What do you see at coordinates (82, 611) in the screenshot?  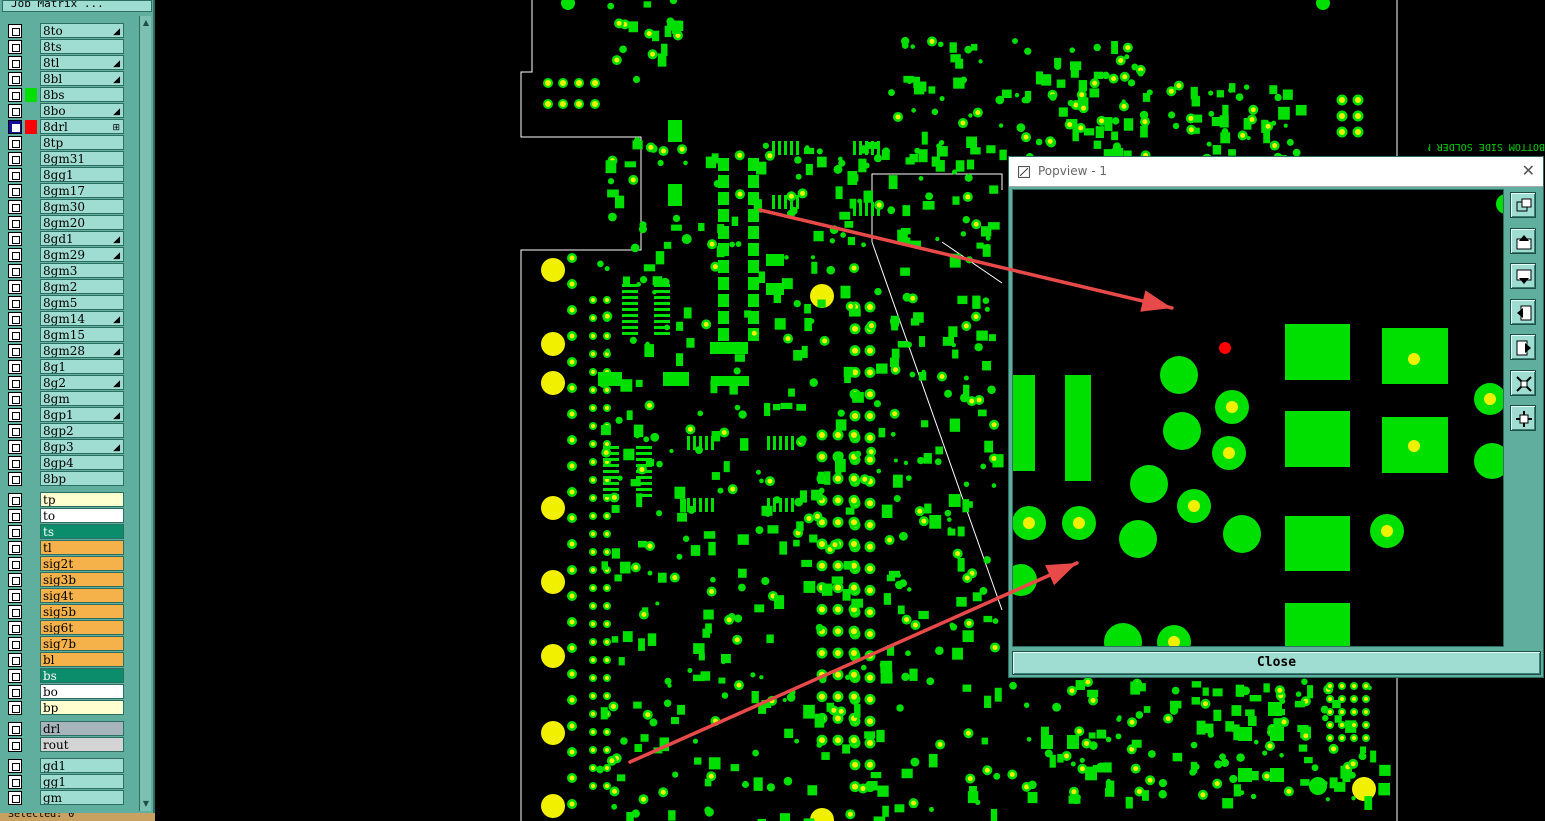 I see `layer-name: sig5b` at bounding box center [82, 611].